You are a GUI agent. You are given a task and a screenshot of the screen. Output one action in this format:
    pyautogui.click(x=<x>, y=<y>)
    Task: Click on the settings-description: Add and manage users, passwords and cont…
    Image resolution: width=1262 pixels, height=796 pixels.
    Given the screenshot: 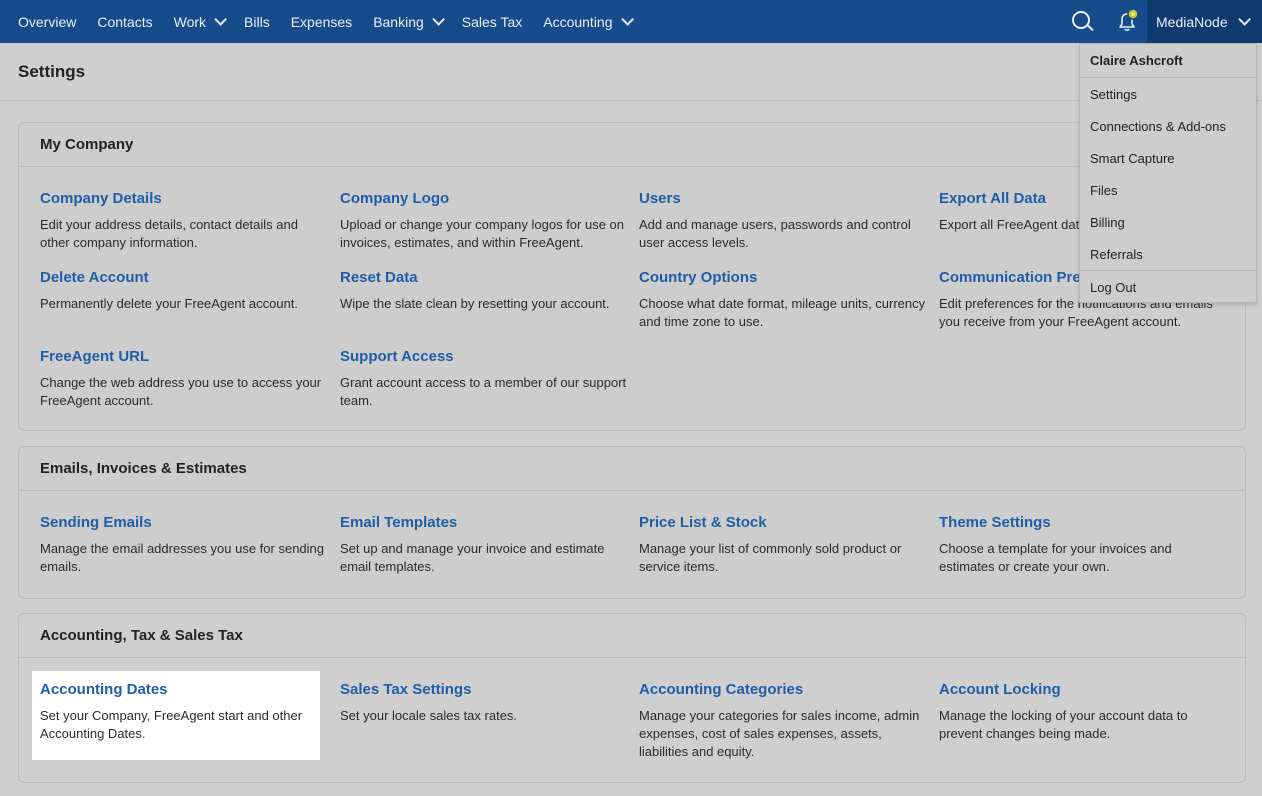 What is the action you would take?
    pyautogui.click(x=775, y=233)
    